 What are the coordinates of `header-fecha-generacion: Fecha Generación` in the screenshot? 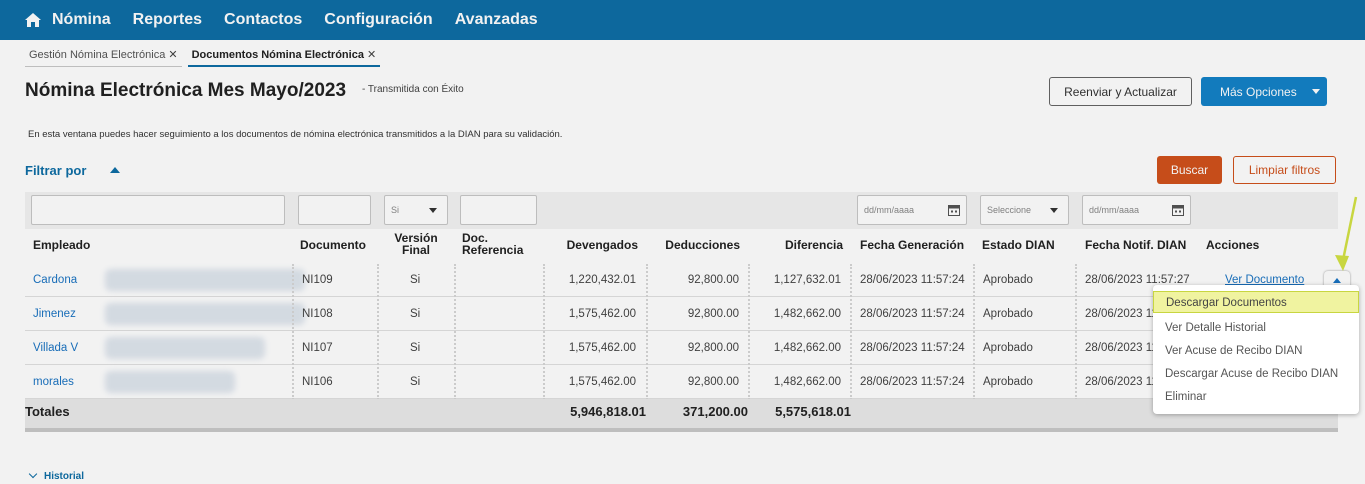 It's located at (912, 245).